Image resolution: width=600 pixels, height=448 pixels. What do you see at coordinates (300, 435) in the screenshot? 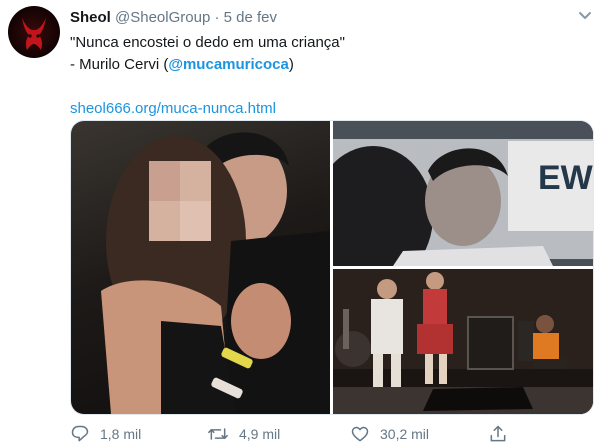
I see `tweet-actions: 1,8 mil 4,9 mil 30,2 mil` at bounding box center [300, 435].